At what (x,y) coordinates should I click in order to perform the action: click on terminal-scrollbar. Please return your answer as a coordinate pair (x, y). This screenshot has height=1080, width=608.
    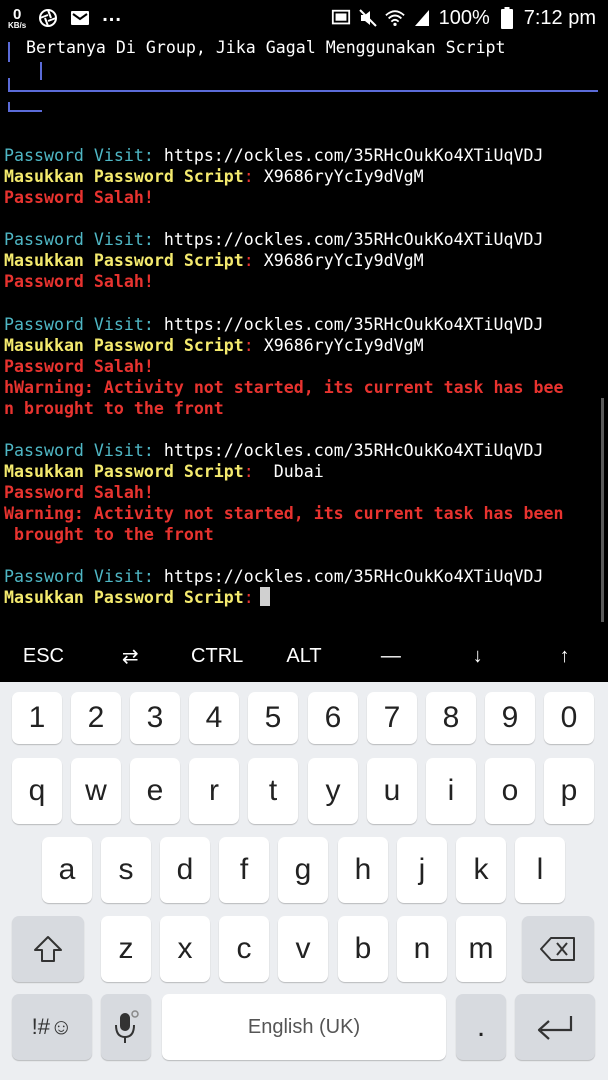
    Looking at the image, I should click on (602, 510).